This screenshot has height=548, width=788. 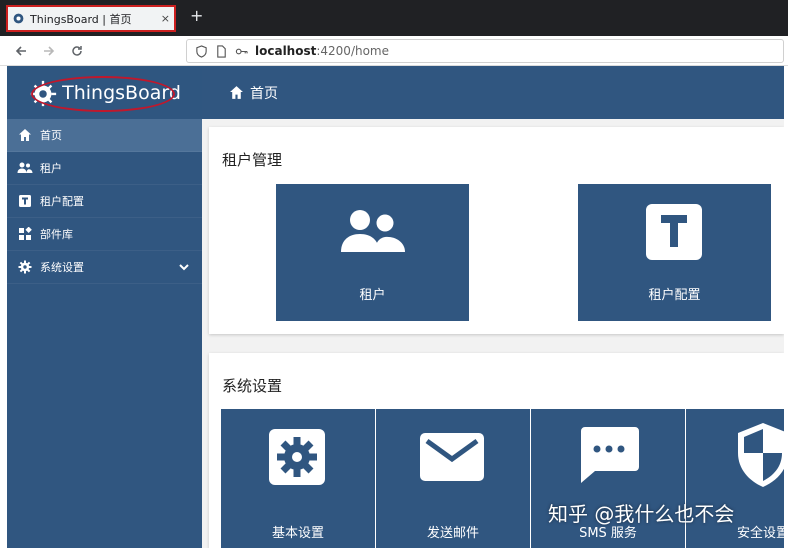 What do you see at coordinates (104, 234) in the screenshot?
I see `sidebar-item-widgets: 部件库` at bounding box center [104, 234].